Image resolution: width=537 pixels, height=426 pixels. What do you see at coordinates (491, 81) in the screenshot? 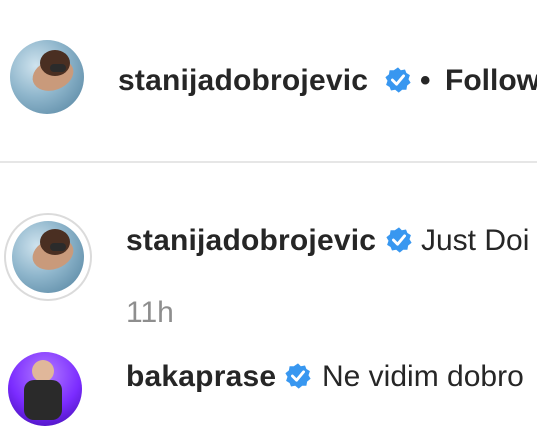
I see `follow-button: Follow` at bounding box center [491, 81].